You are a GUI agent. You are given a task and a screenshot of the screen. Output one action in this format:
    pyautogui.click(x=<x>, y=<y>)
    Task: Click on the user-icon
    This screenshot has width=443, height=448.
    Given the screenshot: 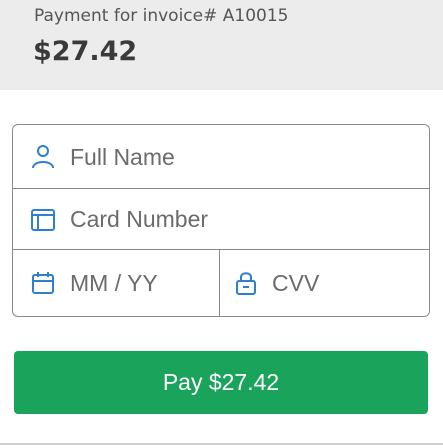 What is the action you would take?
    pyautogui.click(x=43, y=157)
    